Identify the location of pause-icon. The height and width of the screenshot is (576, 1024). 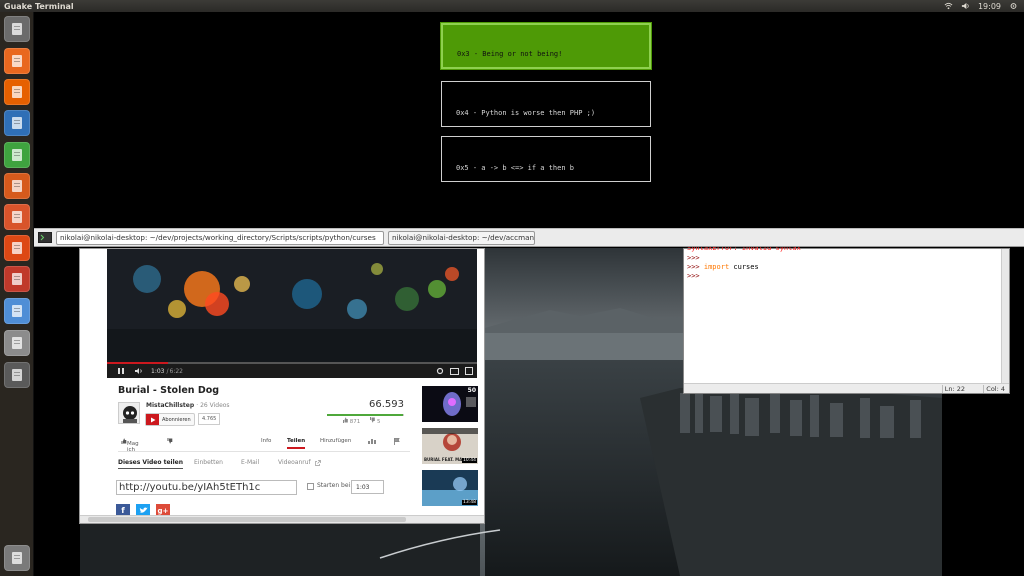
(121, 371).